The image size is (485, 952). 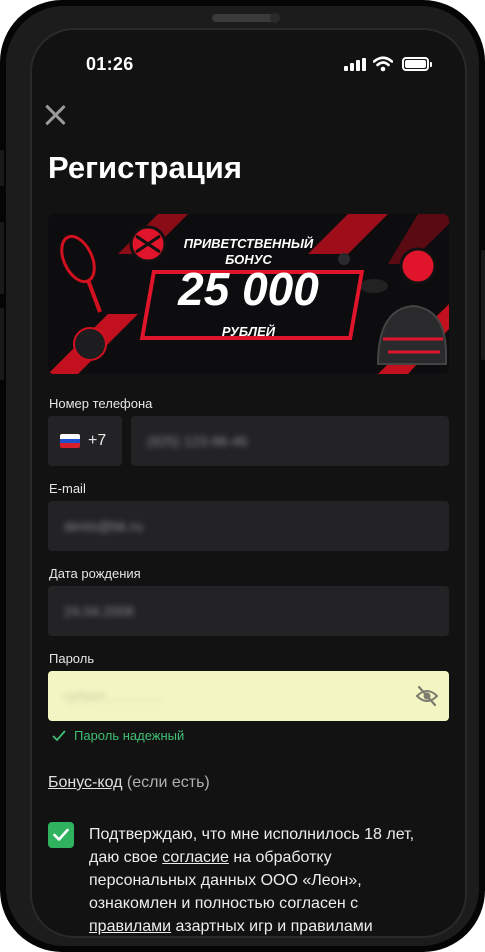 What do you see at coordinates (72, 658) in the screenshot?
I see `password-label: Пароль` at bounding box center [72, 658].